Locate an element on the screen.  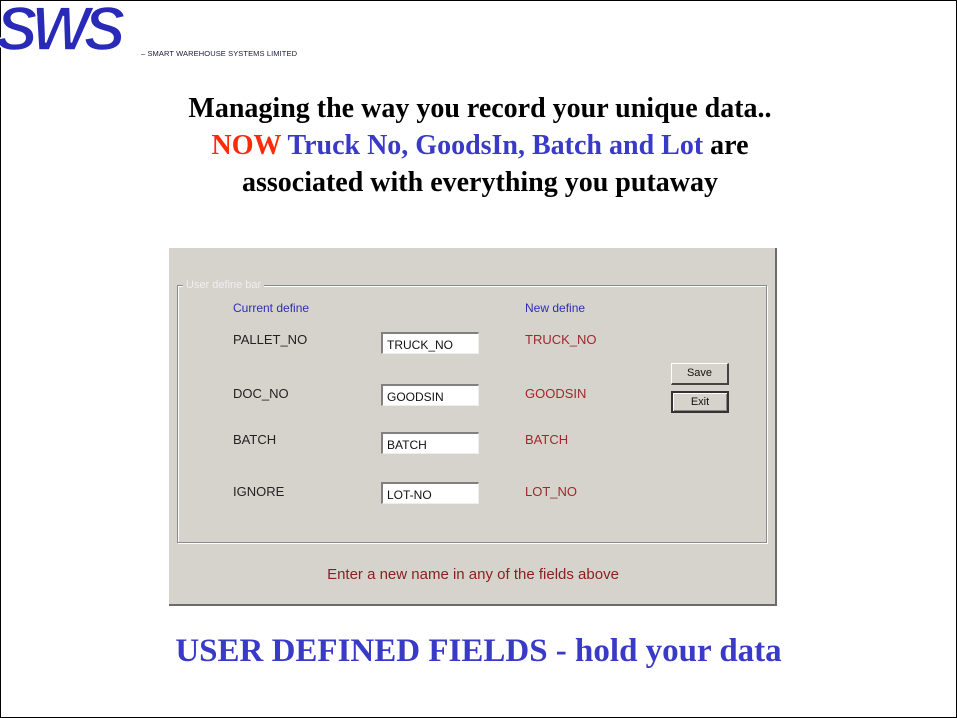
save-button: Save is located at coordinates (700, 374).